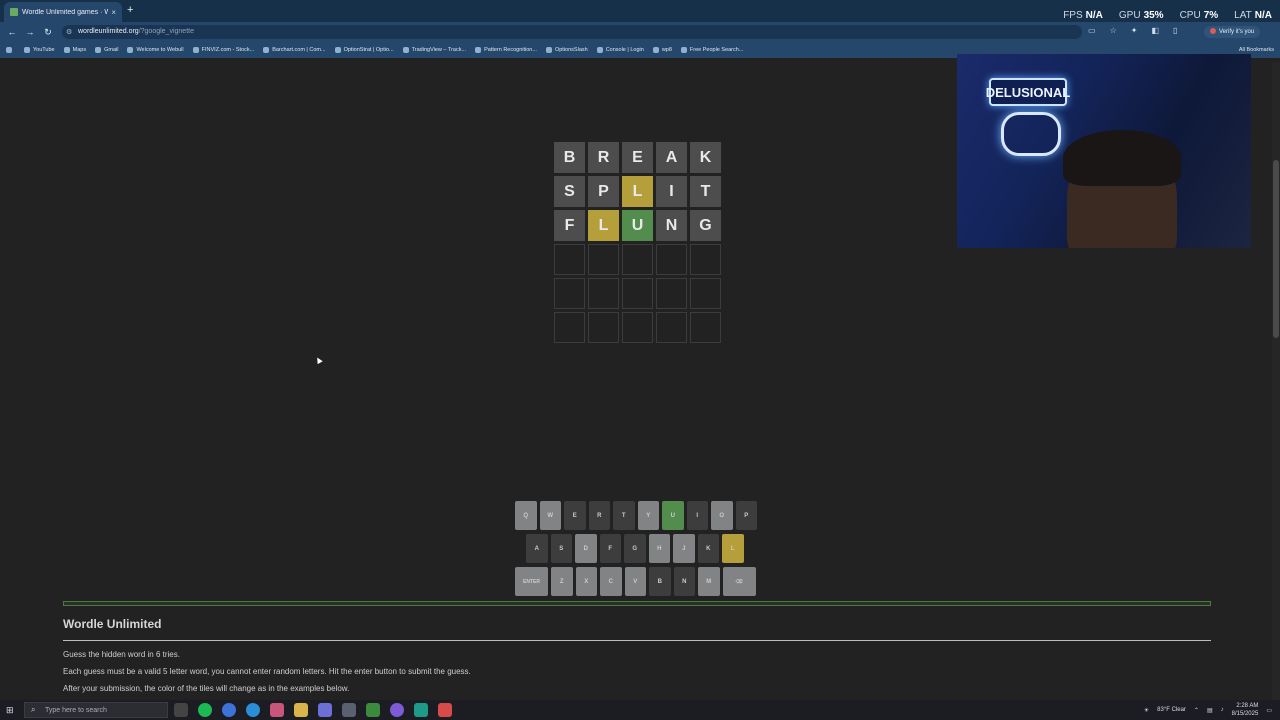 The image size is (1280, 720). Describe the element at coordinates (48, 32) in the screenshot. I see `reload-icon: ↻` at that location.